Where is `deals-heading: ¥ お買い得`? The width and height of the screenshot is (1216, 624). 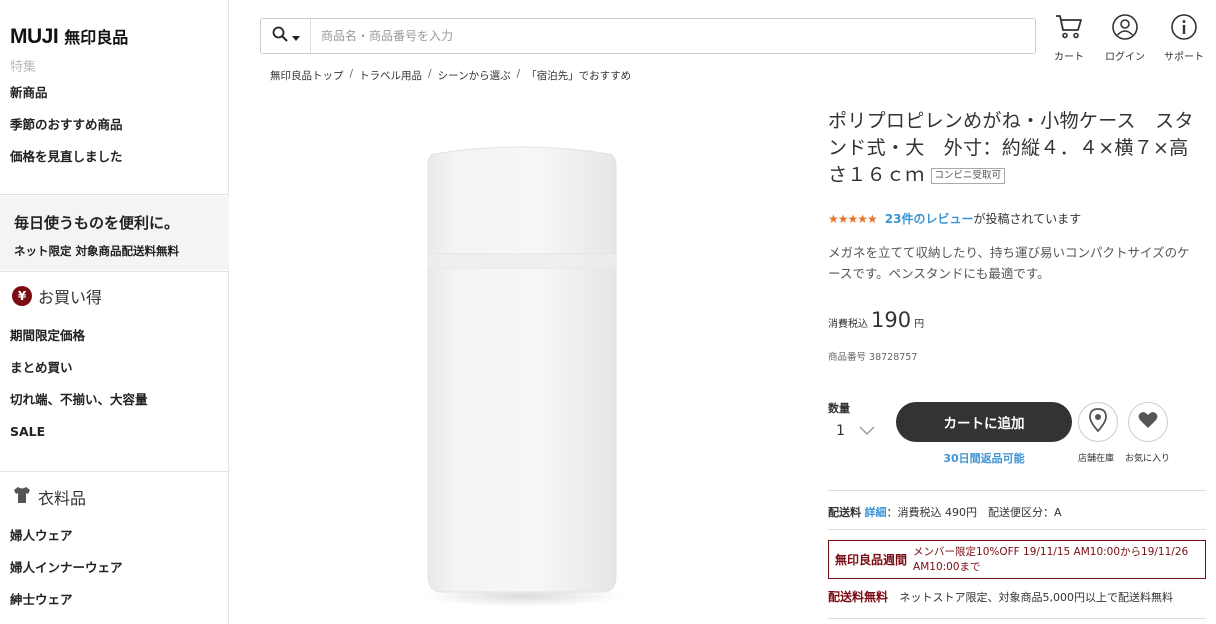 deals-heading: ¥ お買い得 is located at coordinates (57, 296).